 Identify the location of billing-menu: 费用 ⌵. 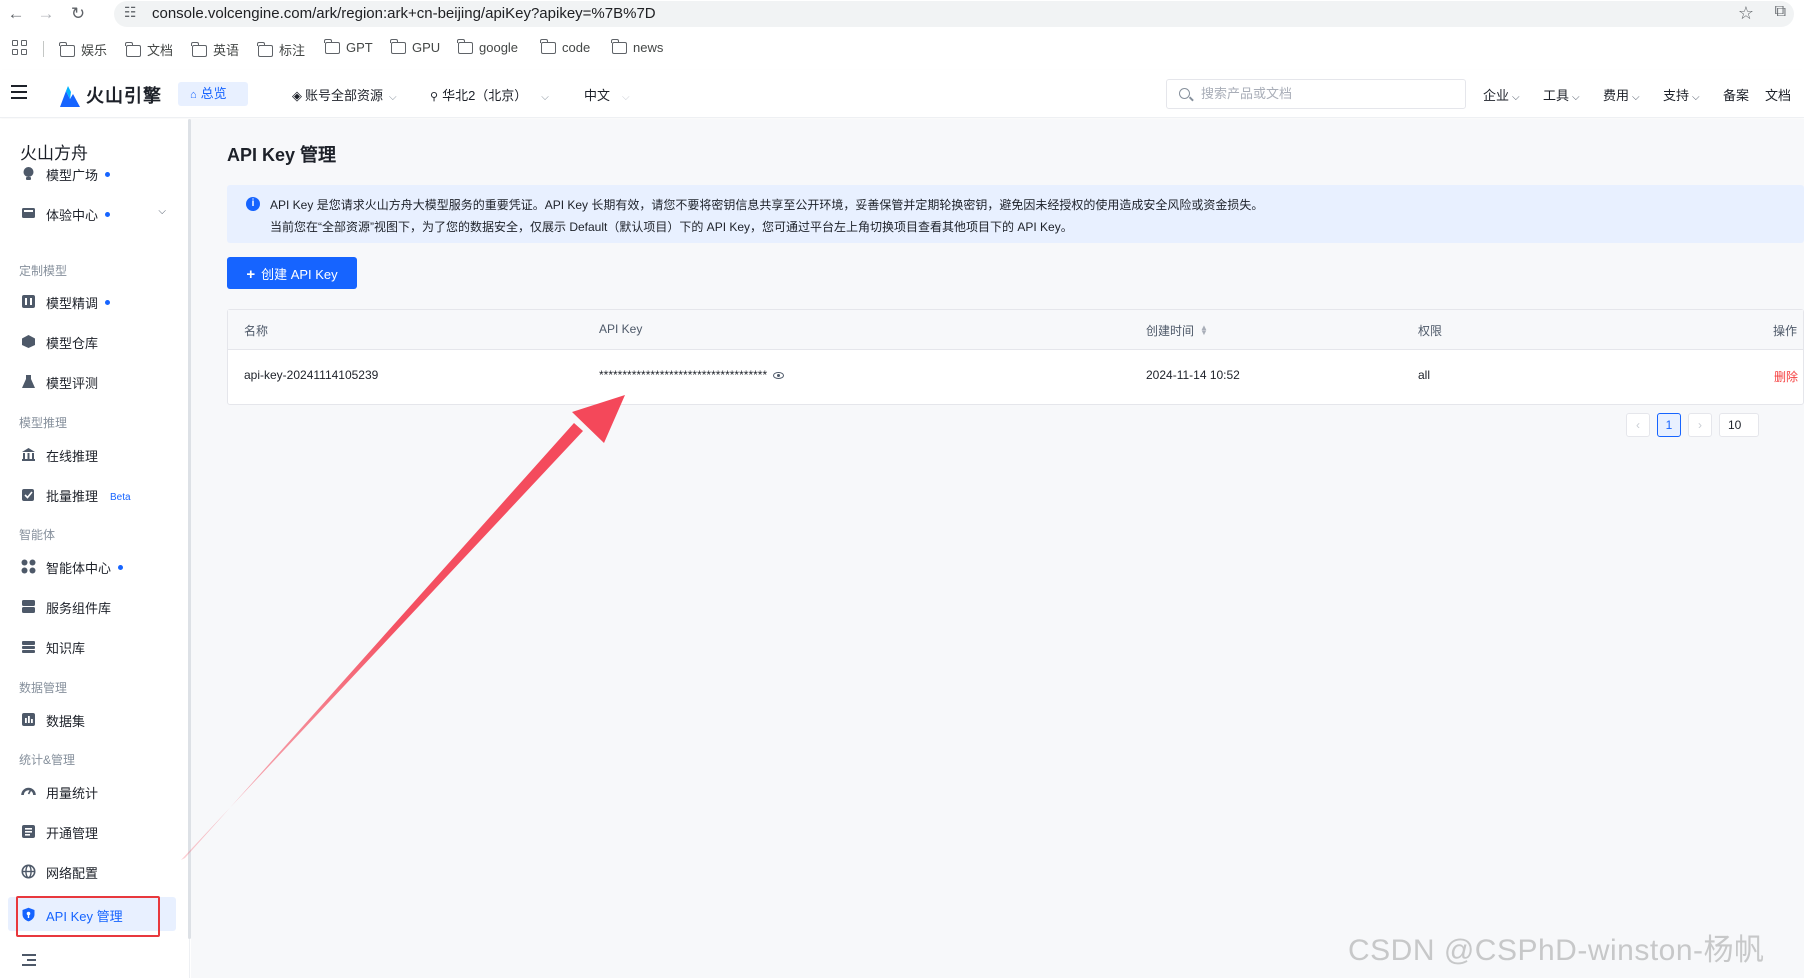
(1621, 94).